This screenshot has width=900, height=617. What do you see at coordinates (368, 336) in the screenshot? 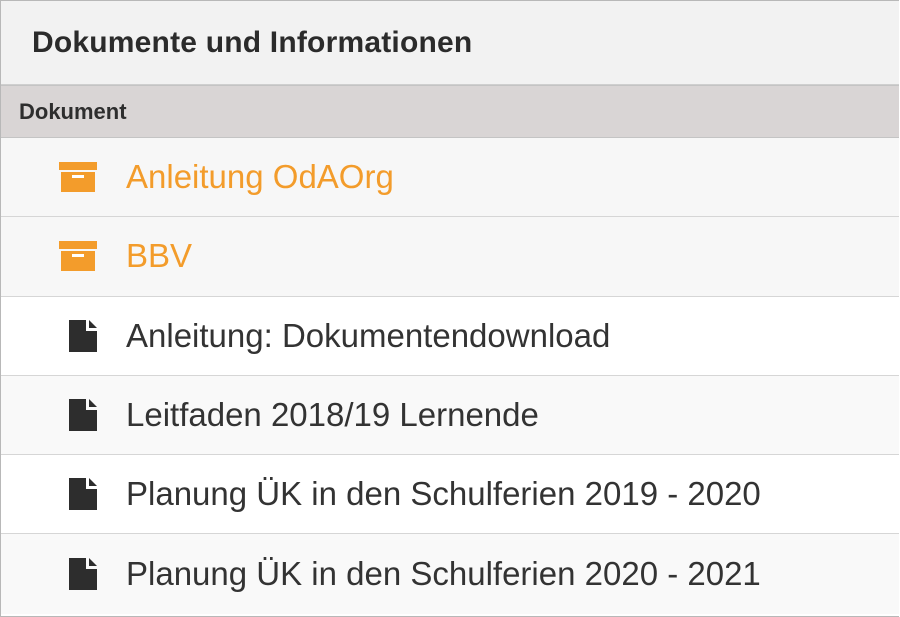
I see `list-item-label: Anleitung: Dokumentendownload` at bounding box center [368, 336].